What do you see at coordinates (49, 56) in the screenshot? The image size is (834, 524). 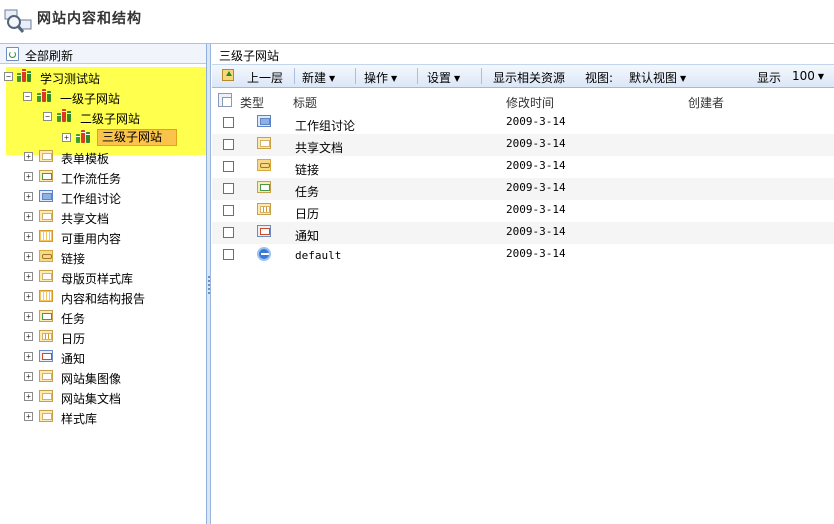 I see `refresh-all-label: 全部刷新` at bounding box center [49, 56].